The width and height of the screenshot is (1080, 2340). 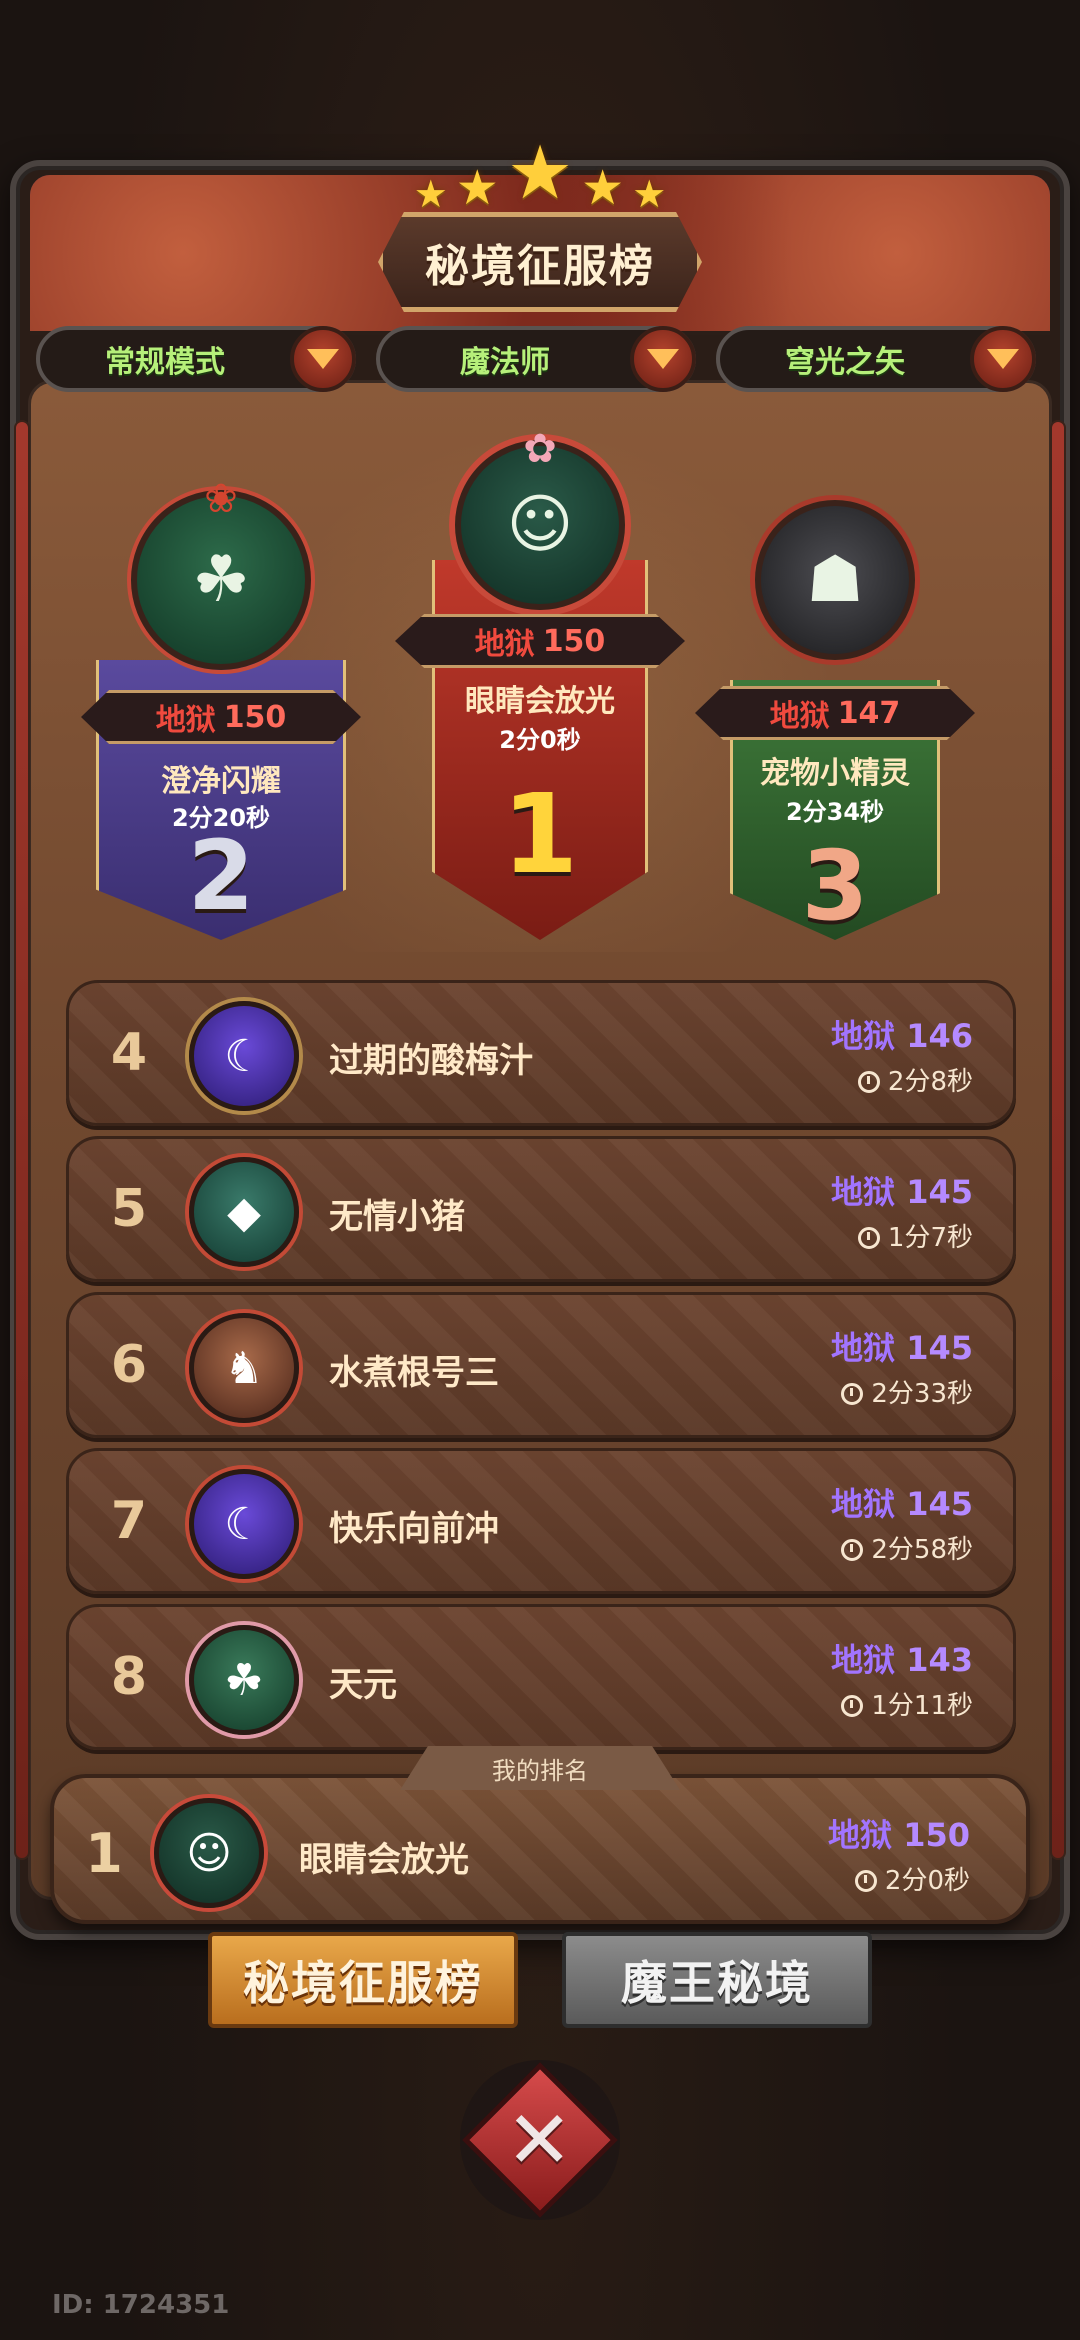 I want to click on dragon-icon: ◆, so click(x=244, y=1212).